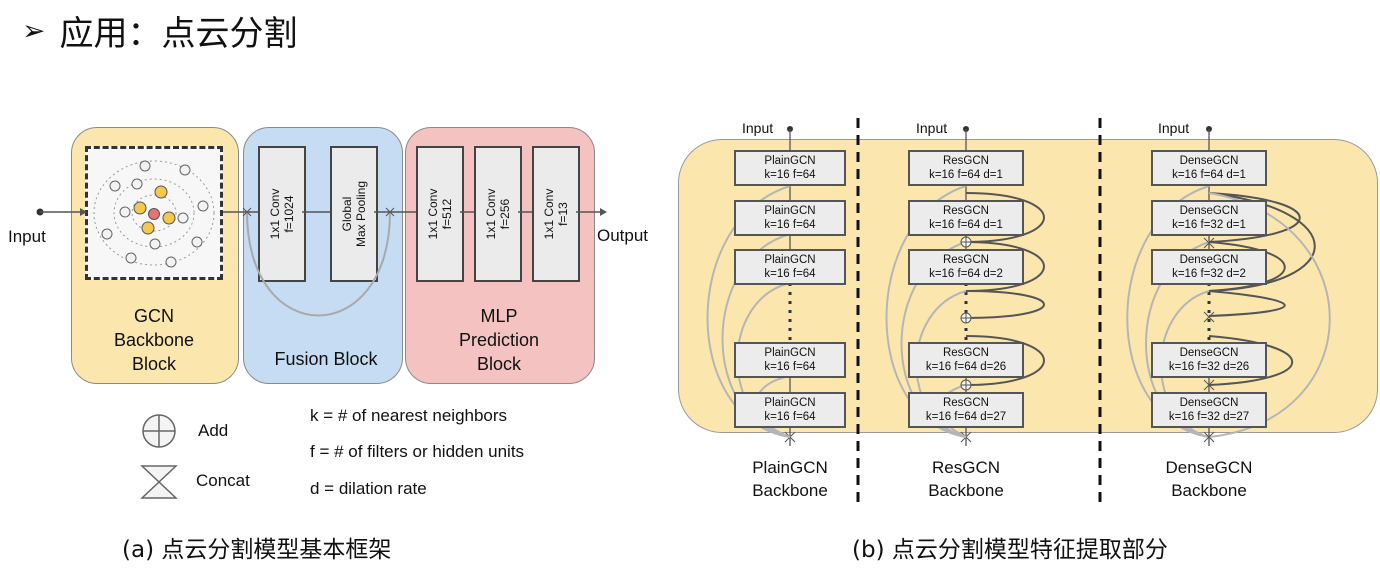 This screenshot has width=1380, height=574. I want to click on plain-gcn-box-5: PlainGCN k=16 f=64, so click(790, 410).